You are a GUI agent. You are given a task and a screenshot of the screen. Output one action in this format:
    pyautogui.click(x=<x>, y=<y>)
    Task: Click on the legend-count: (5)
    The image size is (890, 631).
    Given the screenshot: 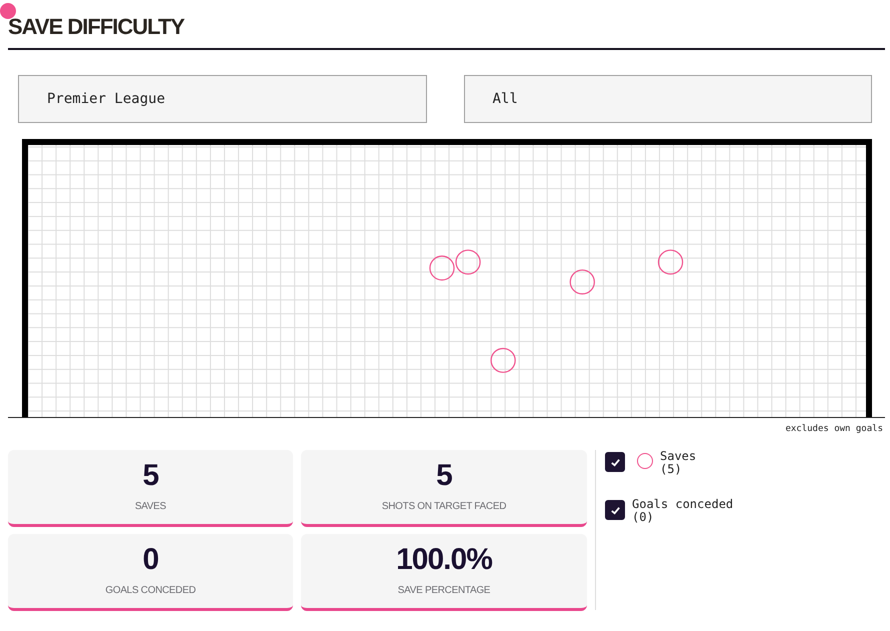 What is the action you would take?
    pyautogui.click(x=671, y=469)
    